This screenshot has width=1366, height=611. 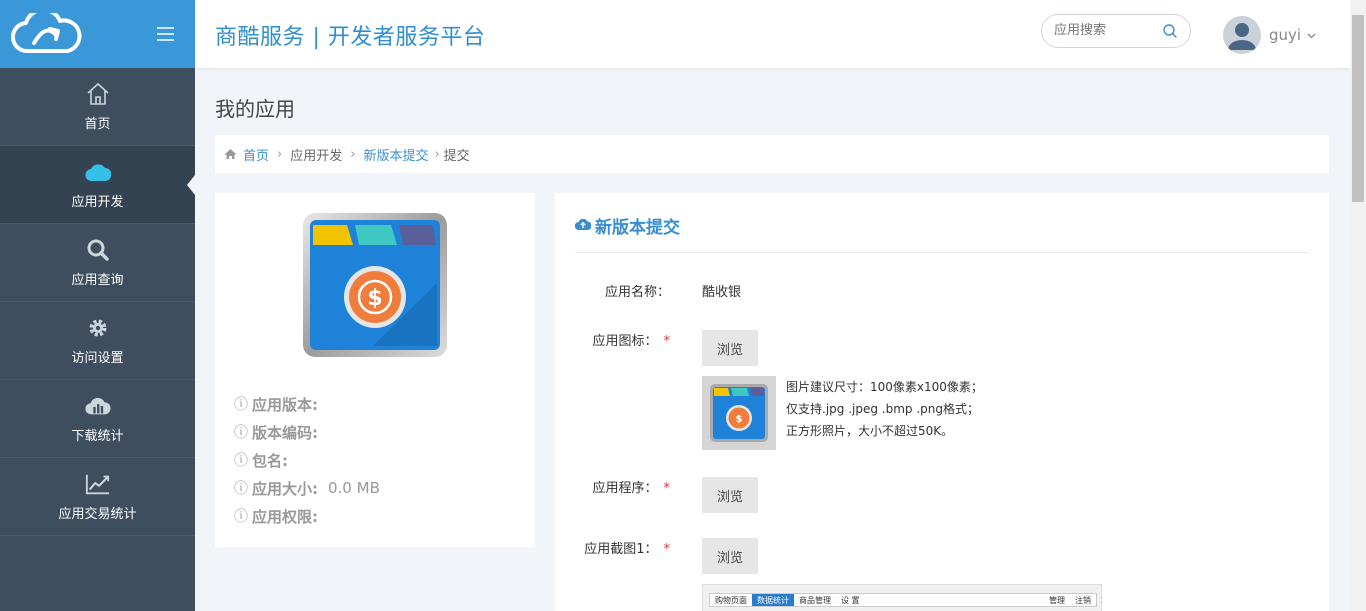 What do you see at coordinates (256, 154) in the screenshot?
I see `breadcrumb-home: 首页` at bounding box center [256, 154].